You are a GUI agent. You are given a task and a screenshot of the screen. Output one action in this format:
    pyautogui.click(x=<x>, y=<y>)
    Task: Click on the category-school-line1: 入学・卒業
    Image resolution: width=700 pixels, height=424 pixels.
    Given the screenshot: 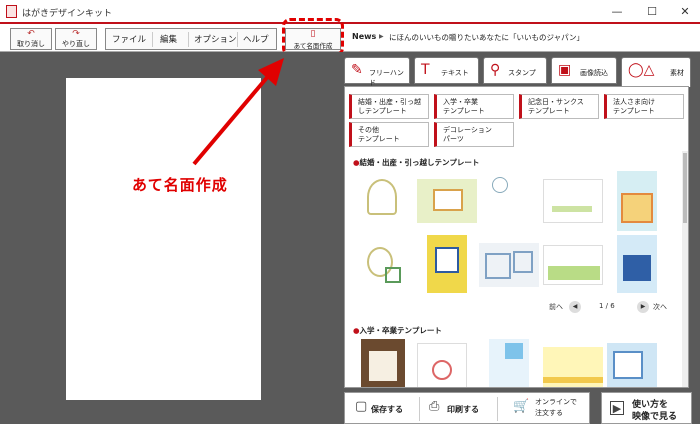 What is the action you would take?
    pyautogui.click(x=460, y=102)
    